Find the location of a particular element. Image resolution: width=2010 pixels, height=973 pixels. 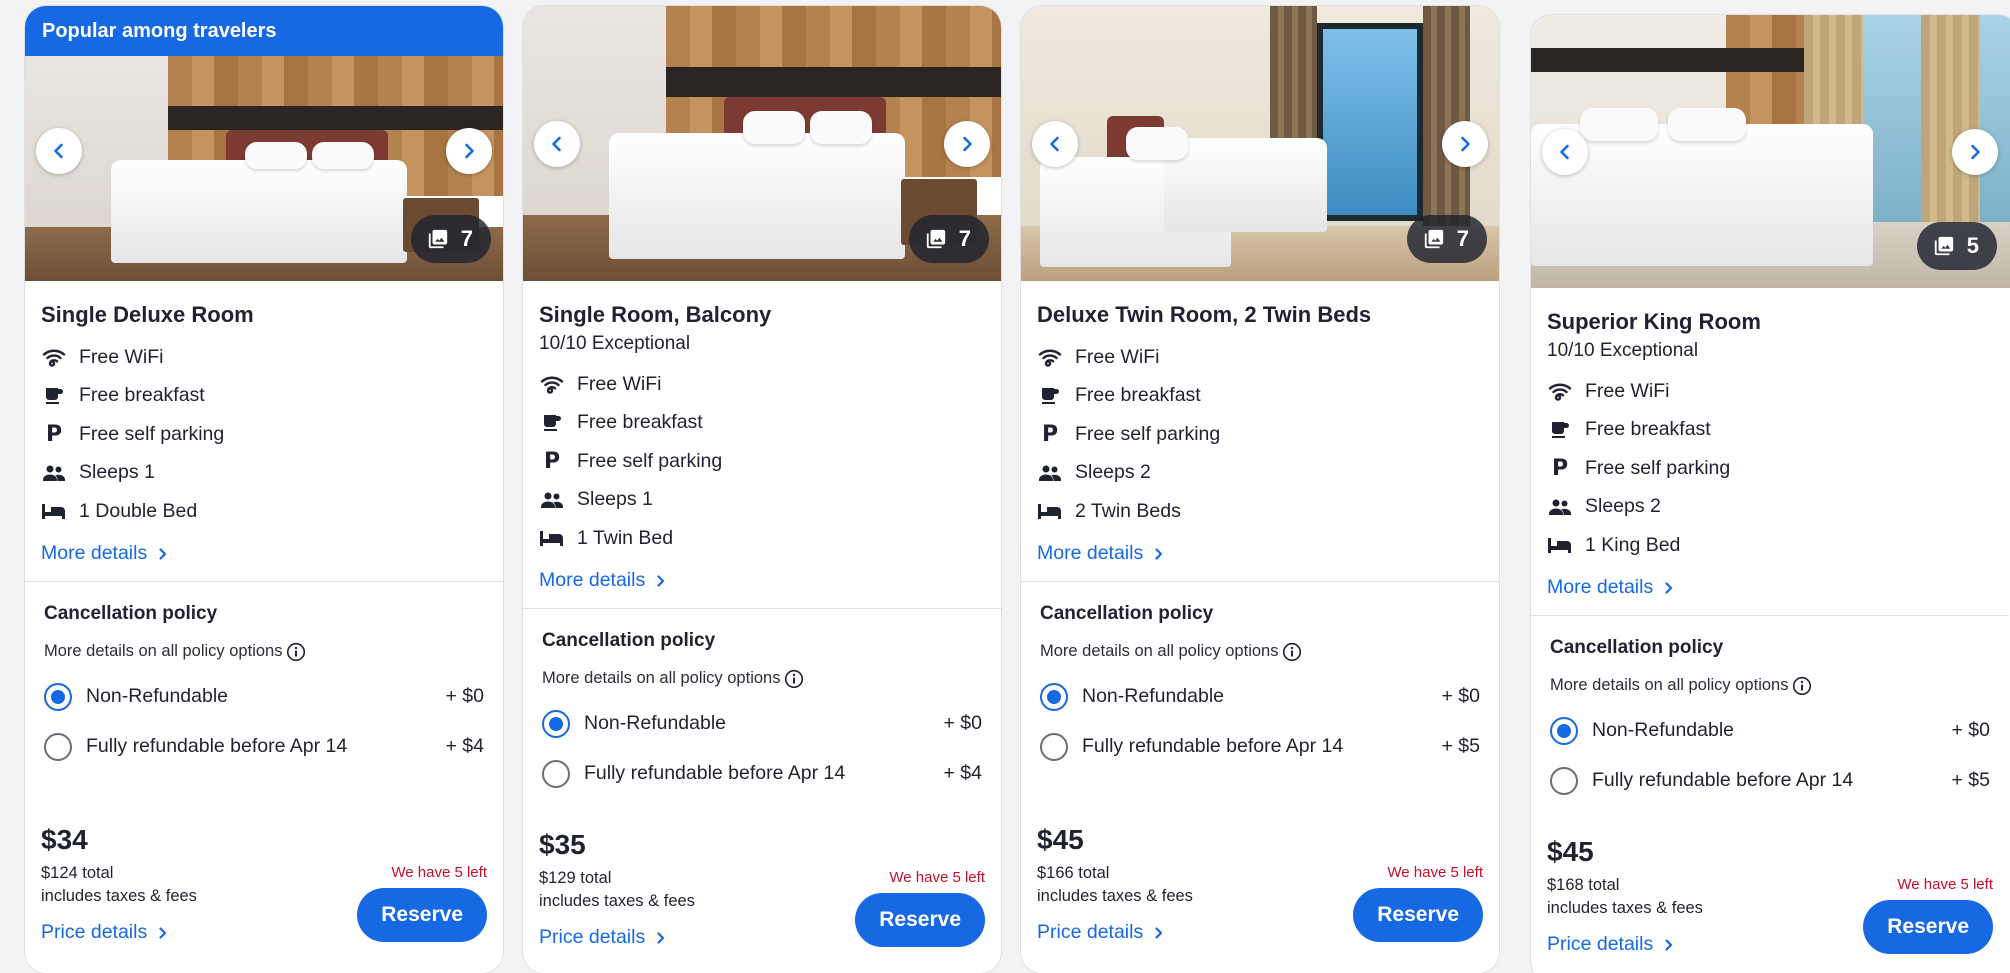

coffee-cup-icon is located at coordinates (552, 423).